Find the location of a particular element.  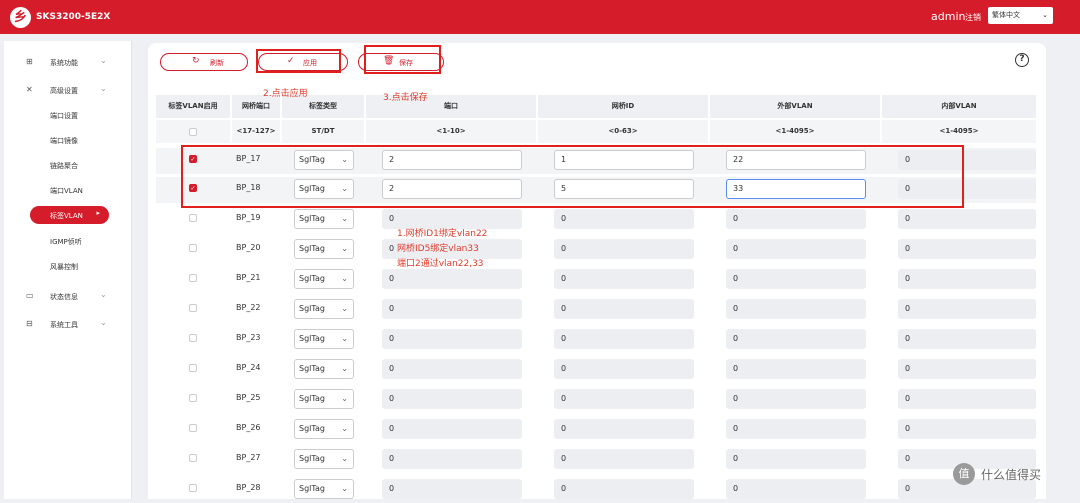

sidebar-item-label: 端口VLAN is located at coordinates (66, 191).